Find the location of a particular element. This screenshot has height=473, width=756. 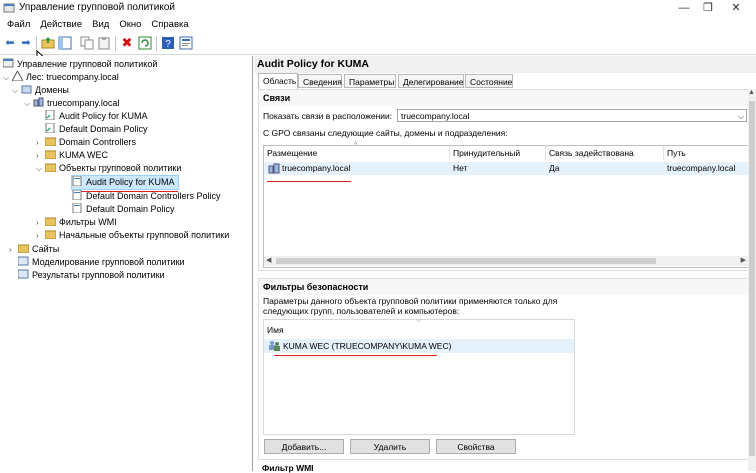

back-arrow-icon: ⬅ is located at coordinates (10, 43).